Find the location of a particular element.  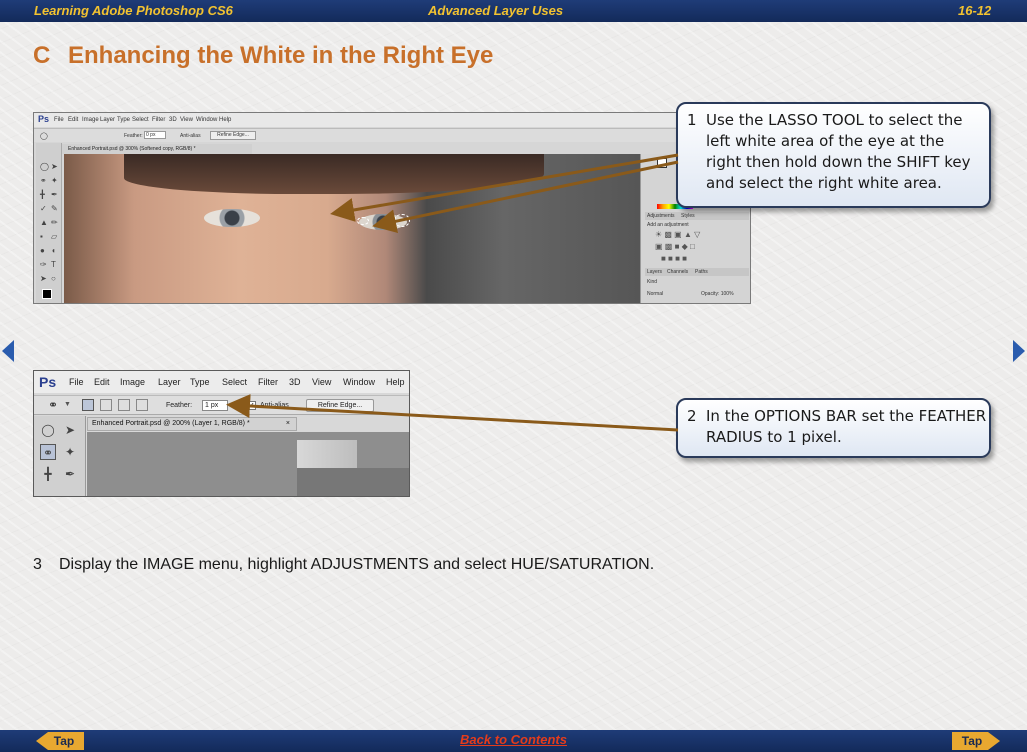

add-selection-icon is located at coordinates (106, 405).